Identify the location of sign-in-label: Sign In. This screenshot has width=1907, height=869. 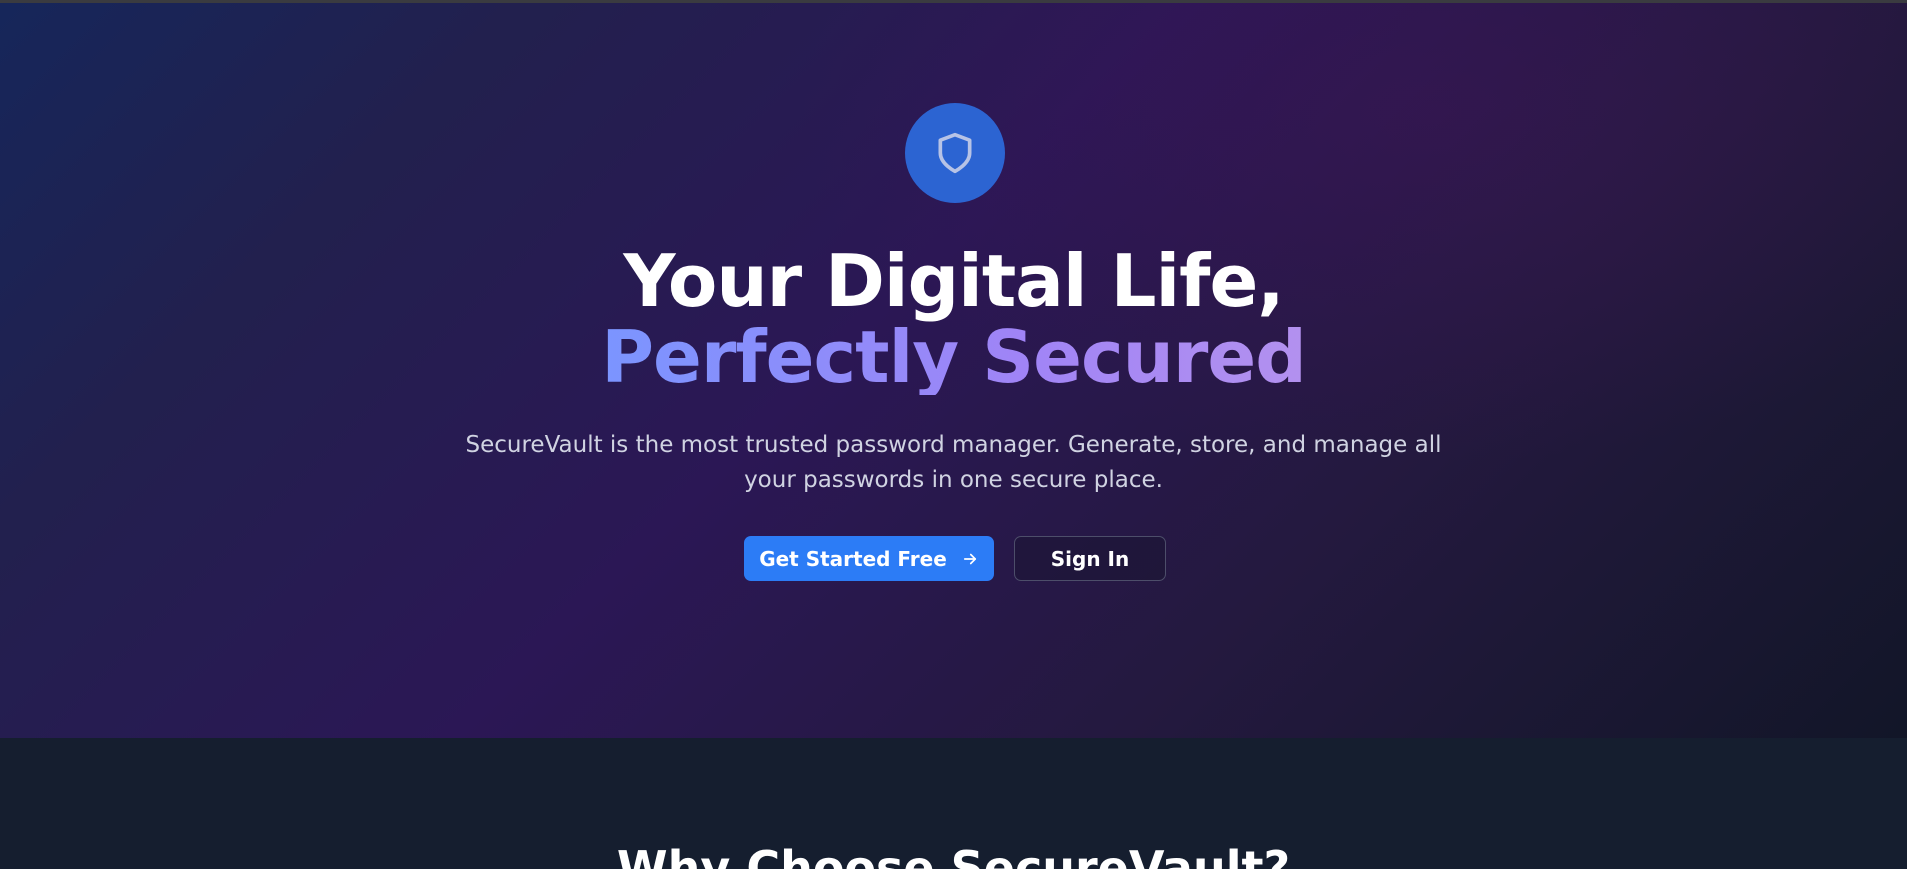
(1090, 558).